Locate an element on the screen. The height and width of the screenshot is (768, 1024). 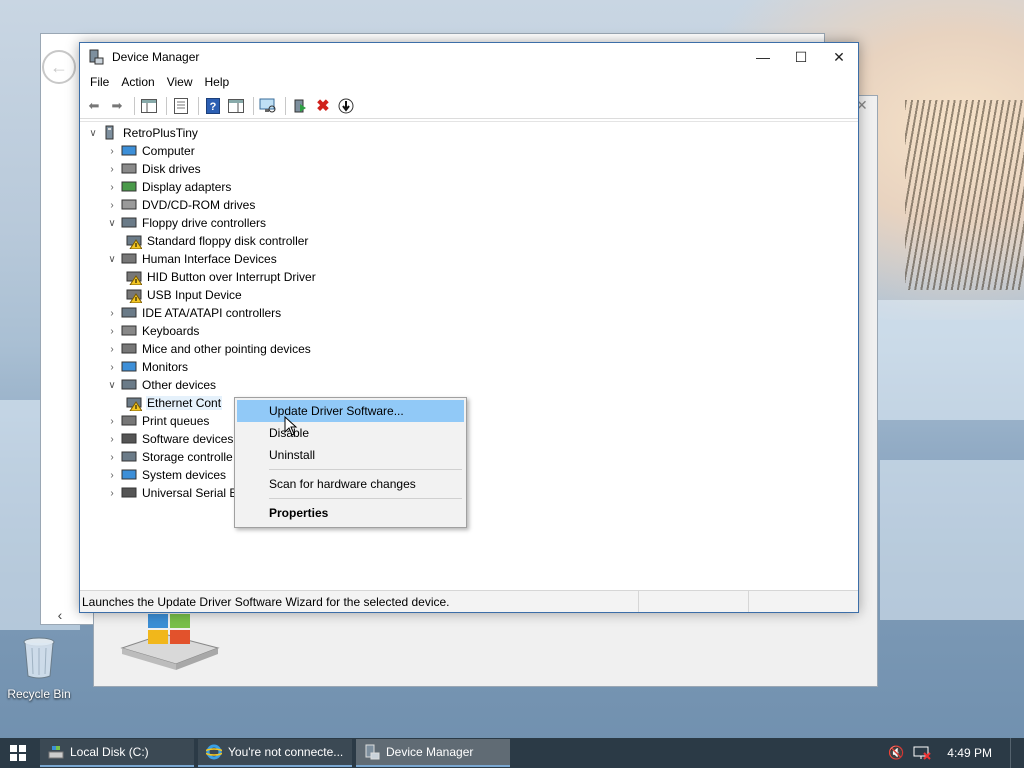
tree-item-label: Standard floppy disk controller is located at coordinates (228, 241).